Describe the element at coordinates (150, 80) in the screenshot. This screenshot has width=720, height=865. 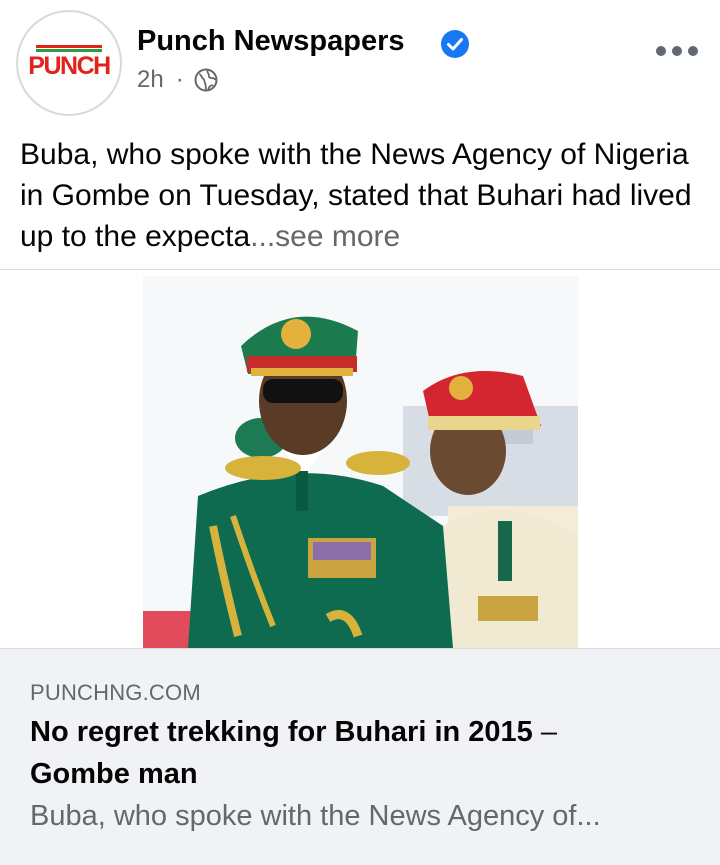
I see `post-timestamp: 2h` at that location.